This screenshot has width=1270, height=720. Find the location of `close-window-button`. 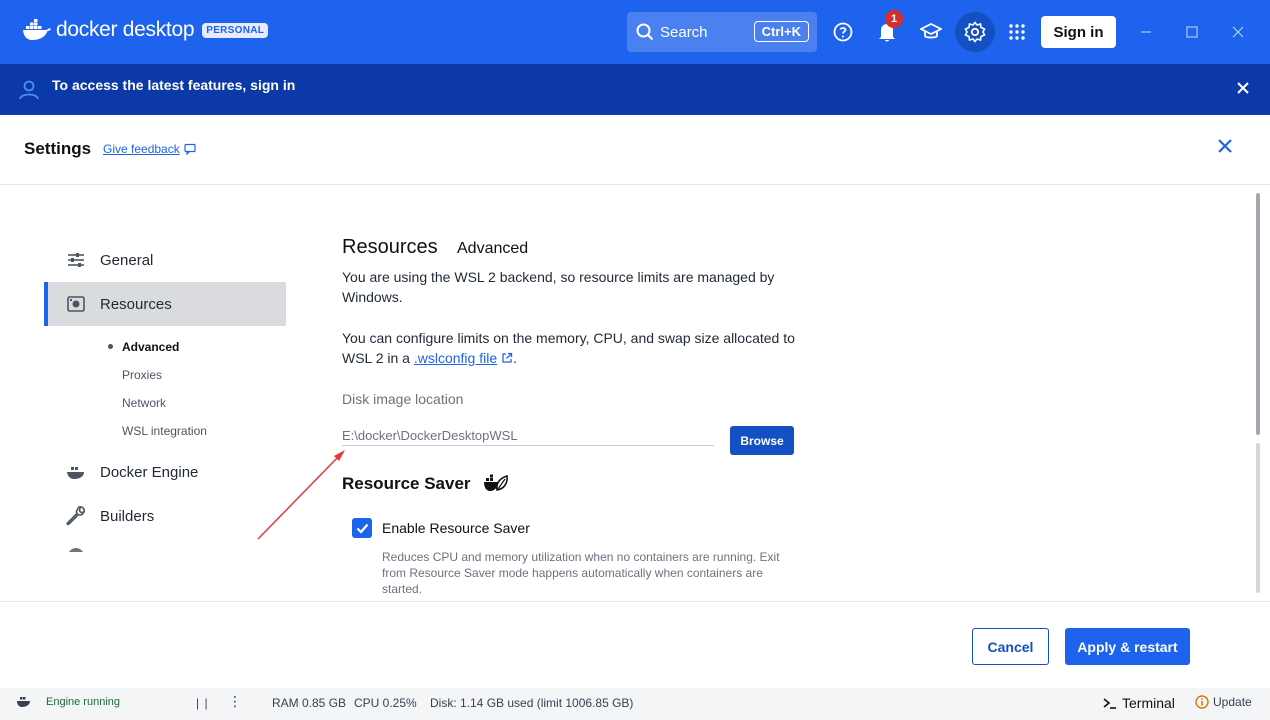

close-window-button is located at coordinates (1238, 32).